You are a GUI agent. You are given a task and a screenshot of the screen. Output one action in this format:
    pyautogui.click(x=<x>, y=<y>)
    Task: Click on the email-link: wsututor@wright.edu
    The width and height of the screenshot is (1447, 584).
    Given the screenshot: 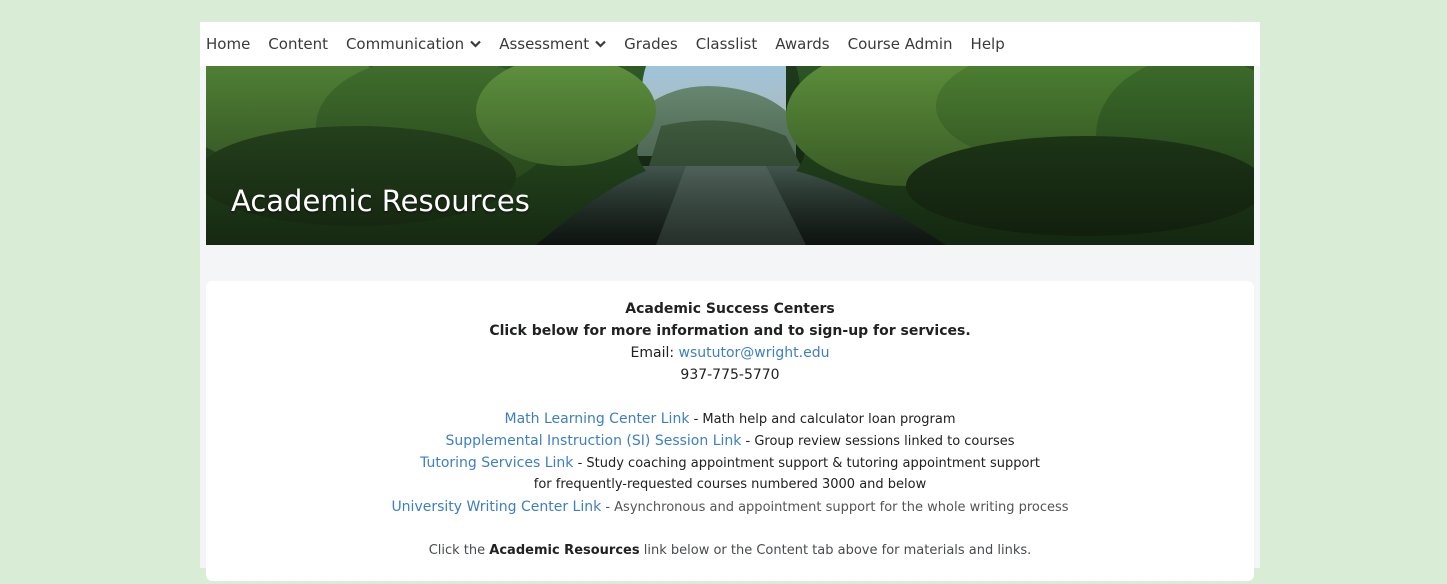 What is the action you would take?
    pyautogui.click(x=754, y=353)
    